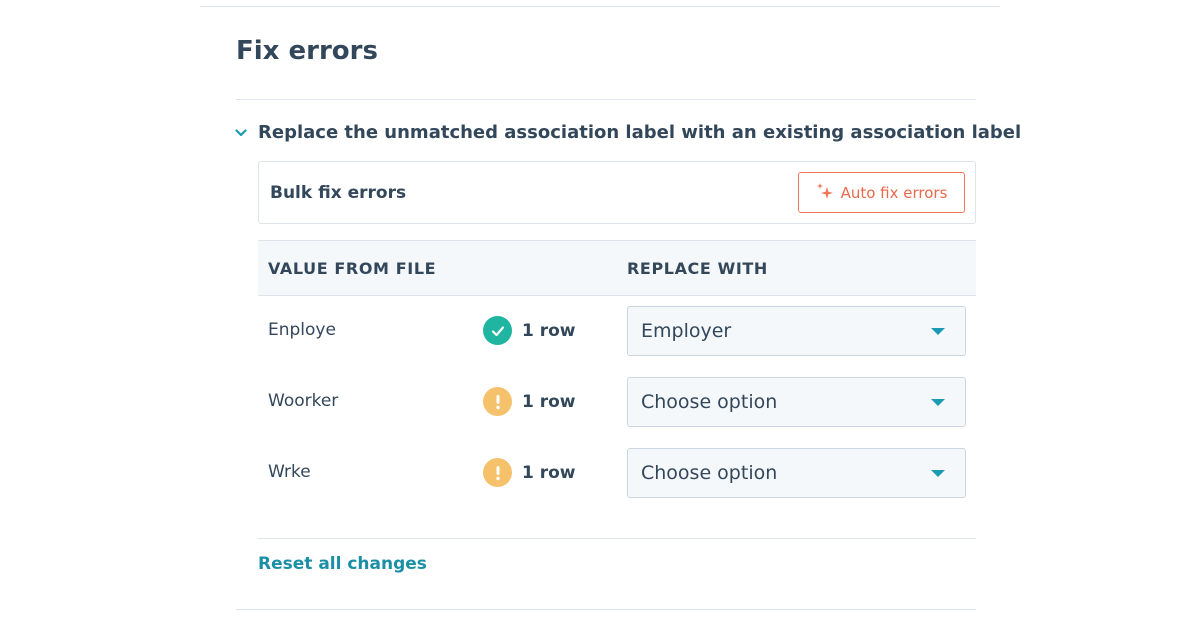 Image resolution: width=1200 pixels, height=628 pixels. I want to click on page-title: Fix errors, so click(307, 51).